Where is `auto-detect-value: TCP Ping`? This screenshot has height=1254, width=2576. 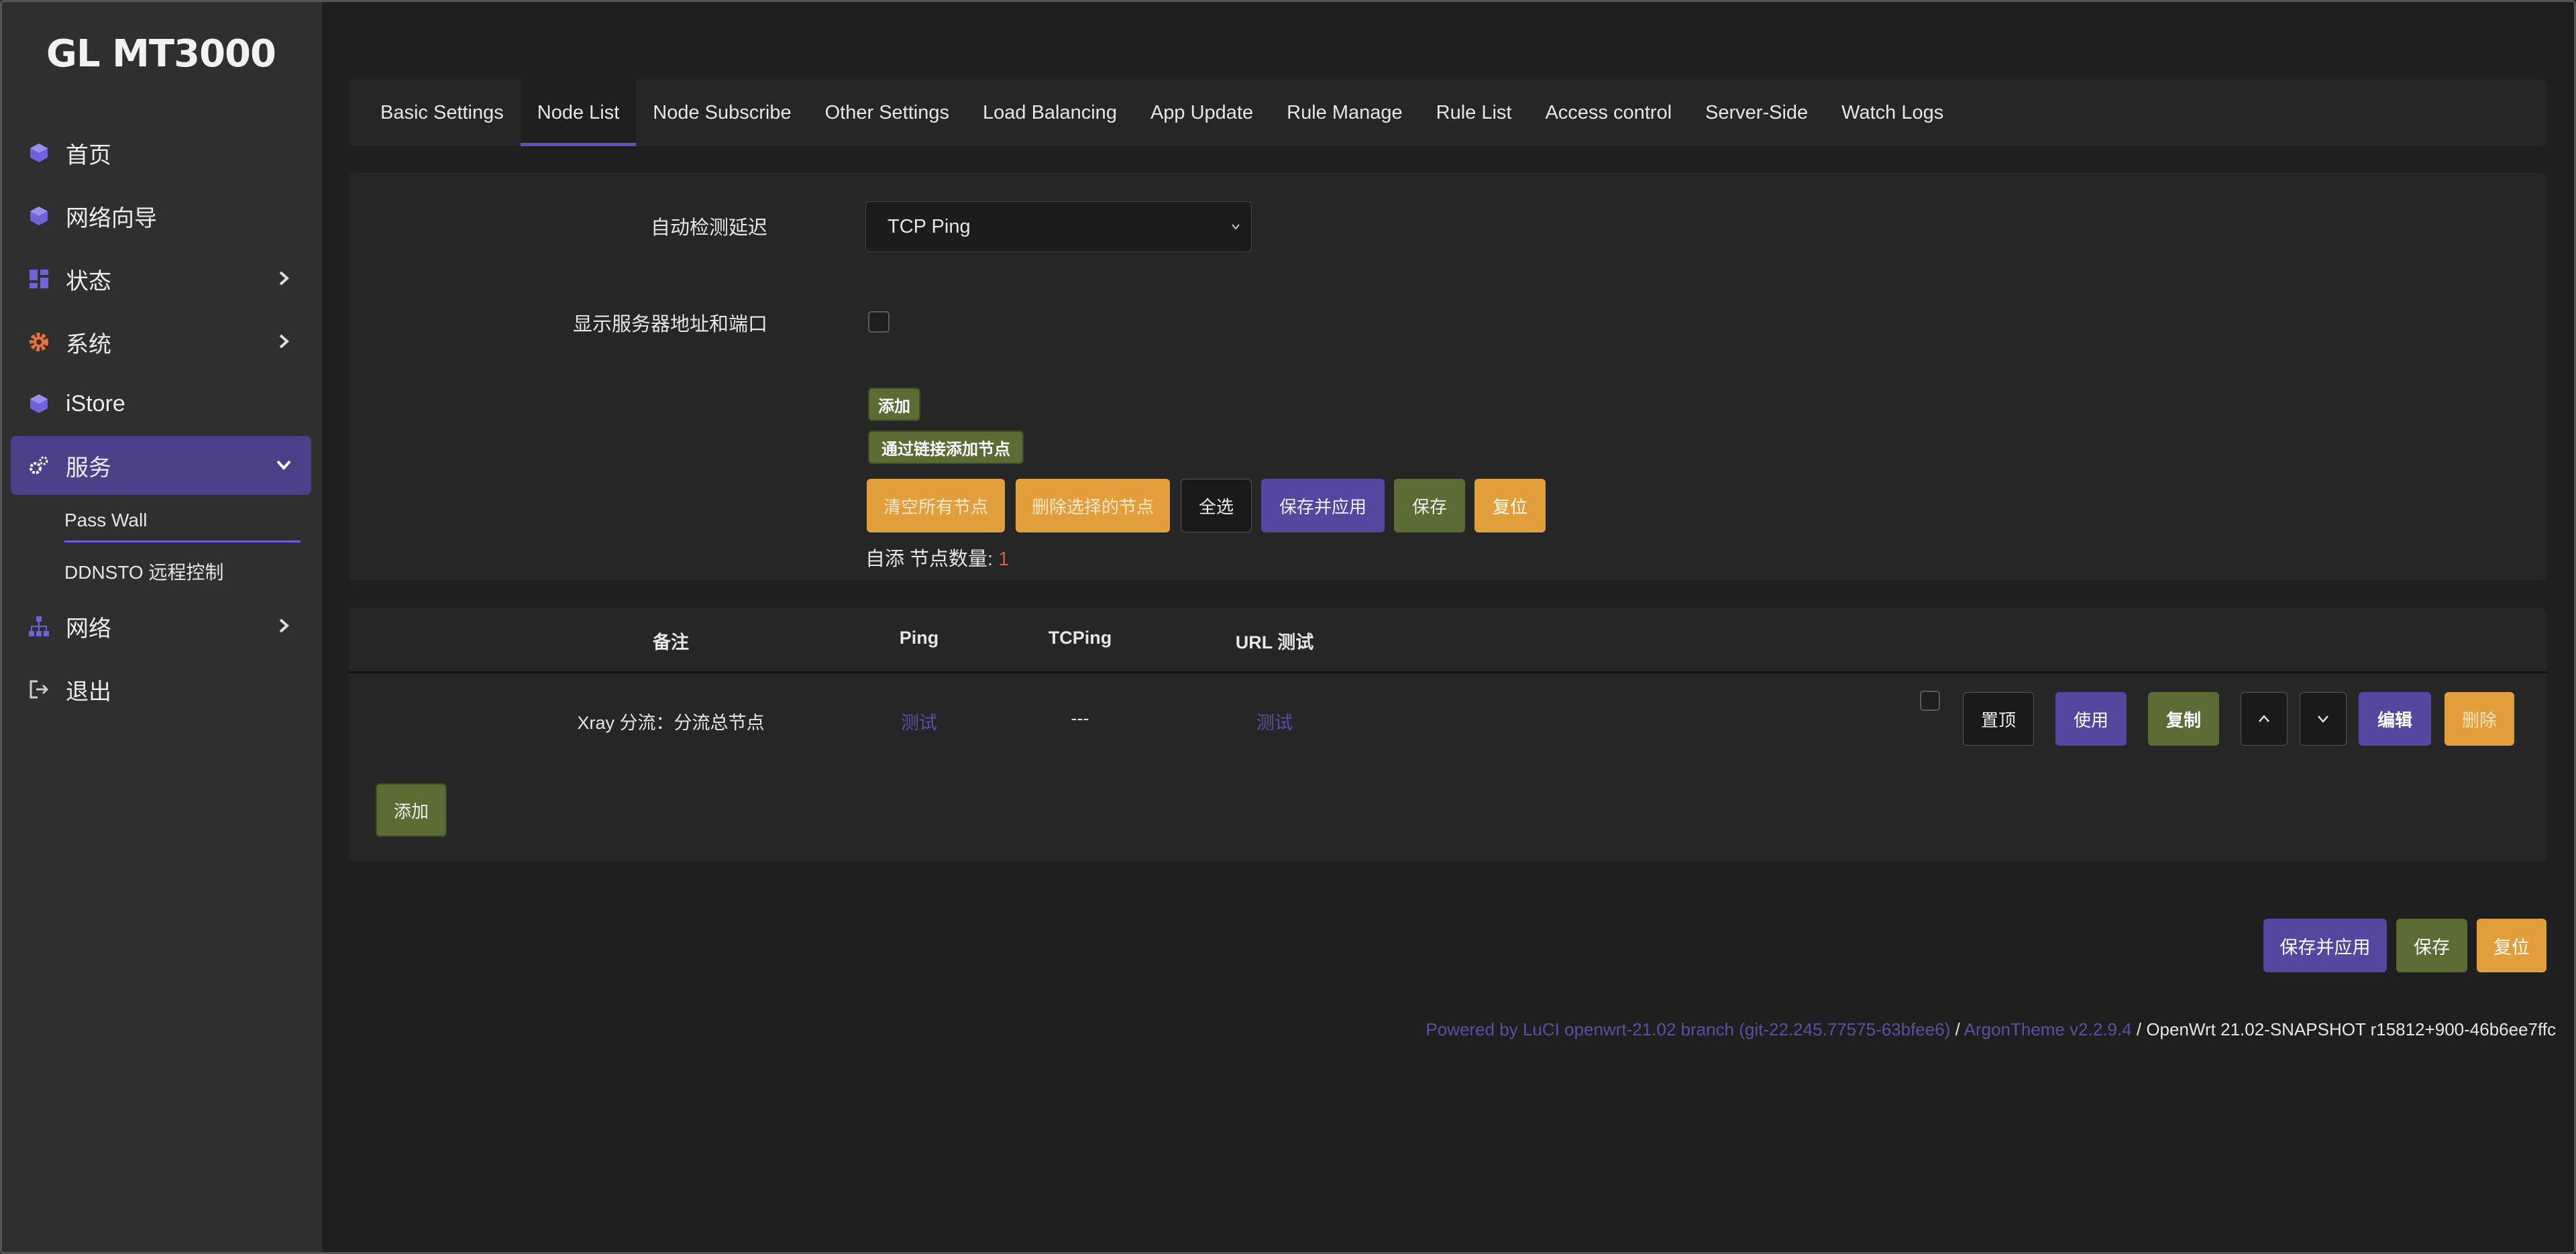 auto-detect-value: TCP Ping is located at coordinates (929, 226).